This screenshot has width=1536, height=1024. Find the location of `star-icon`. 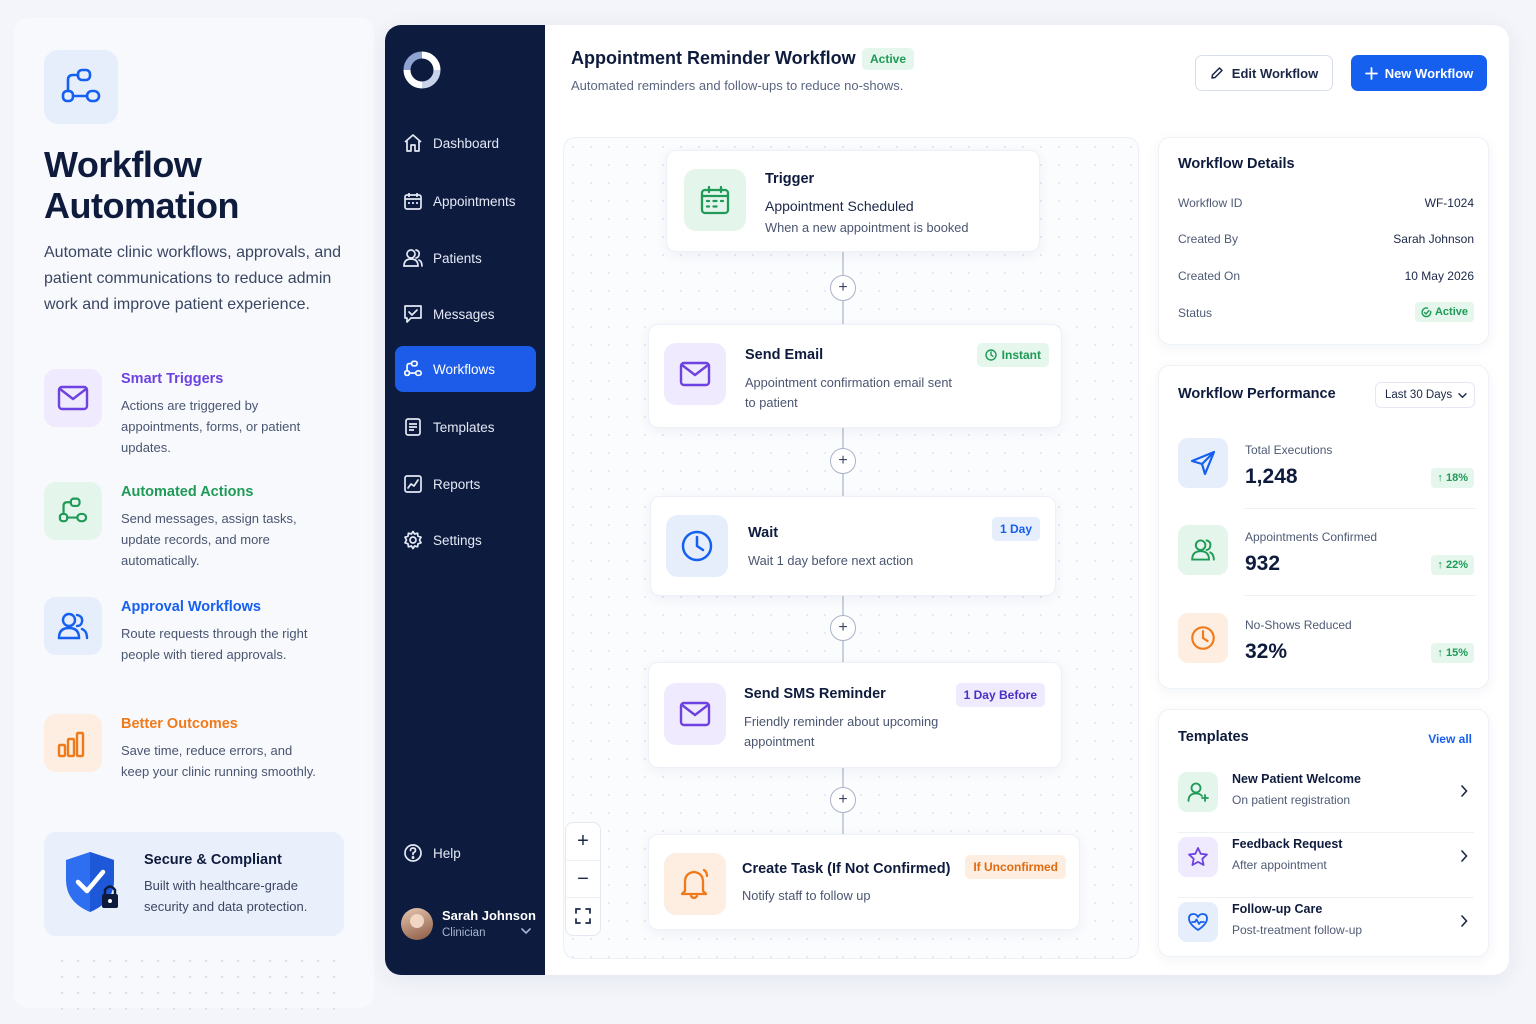

star-icon is located at coordinates (1198, 856).